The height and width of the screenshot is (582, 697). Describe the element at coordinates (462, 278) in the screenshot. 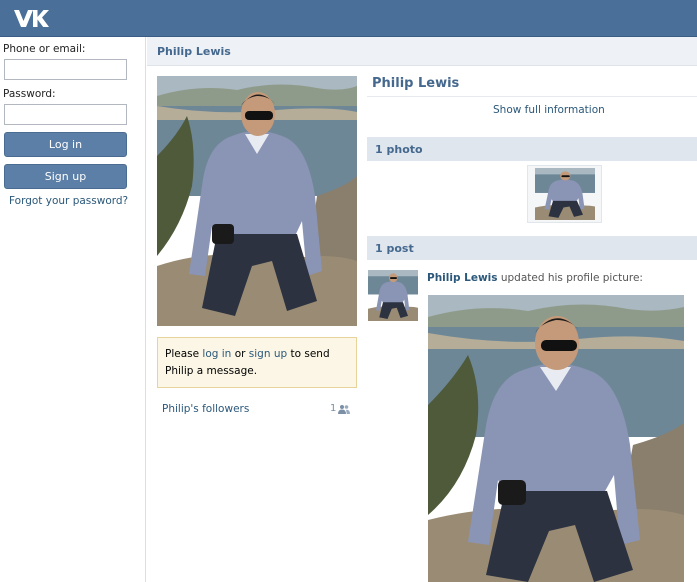

I see `post-author-link: Philip Lewis` at that location.